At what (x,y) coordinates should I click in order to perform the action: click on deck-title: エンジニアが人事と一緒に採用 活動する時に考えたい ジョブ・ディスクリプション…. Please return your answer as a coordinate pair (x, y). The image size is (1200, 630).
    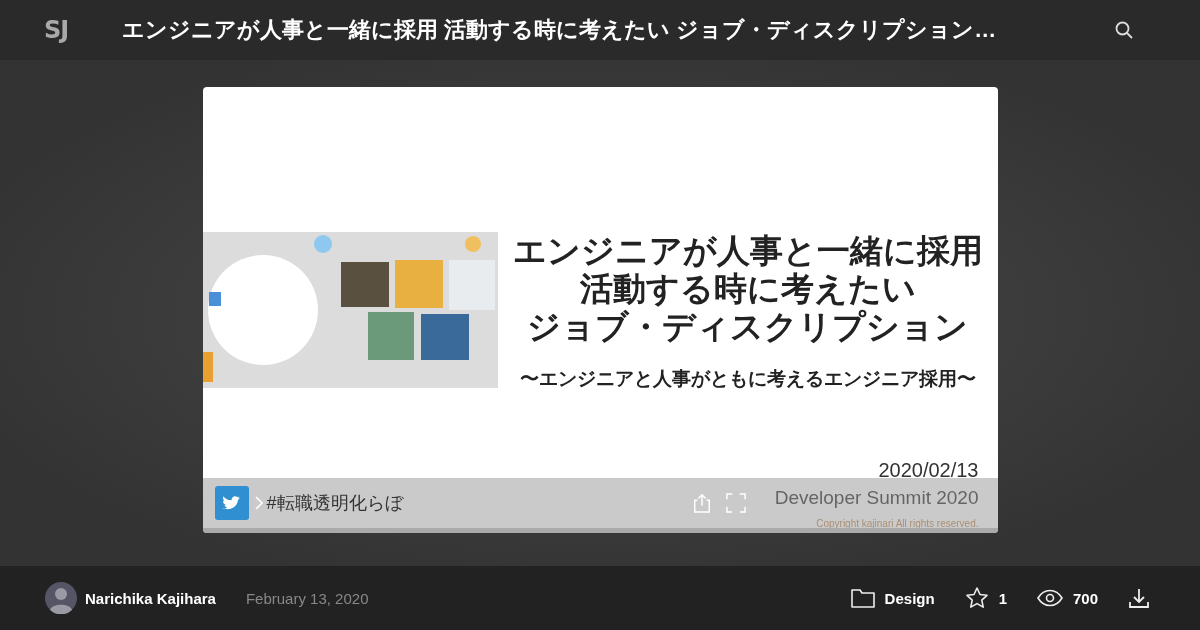
    Looking at the image, I should click on (560, 30).